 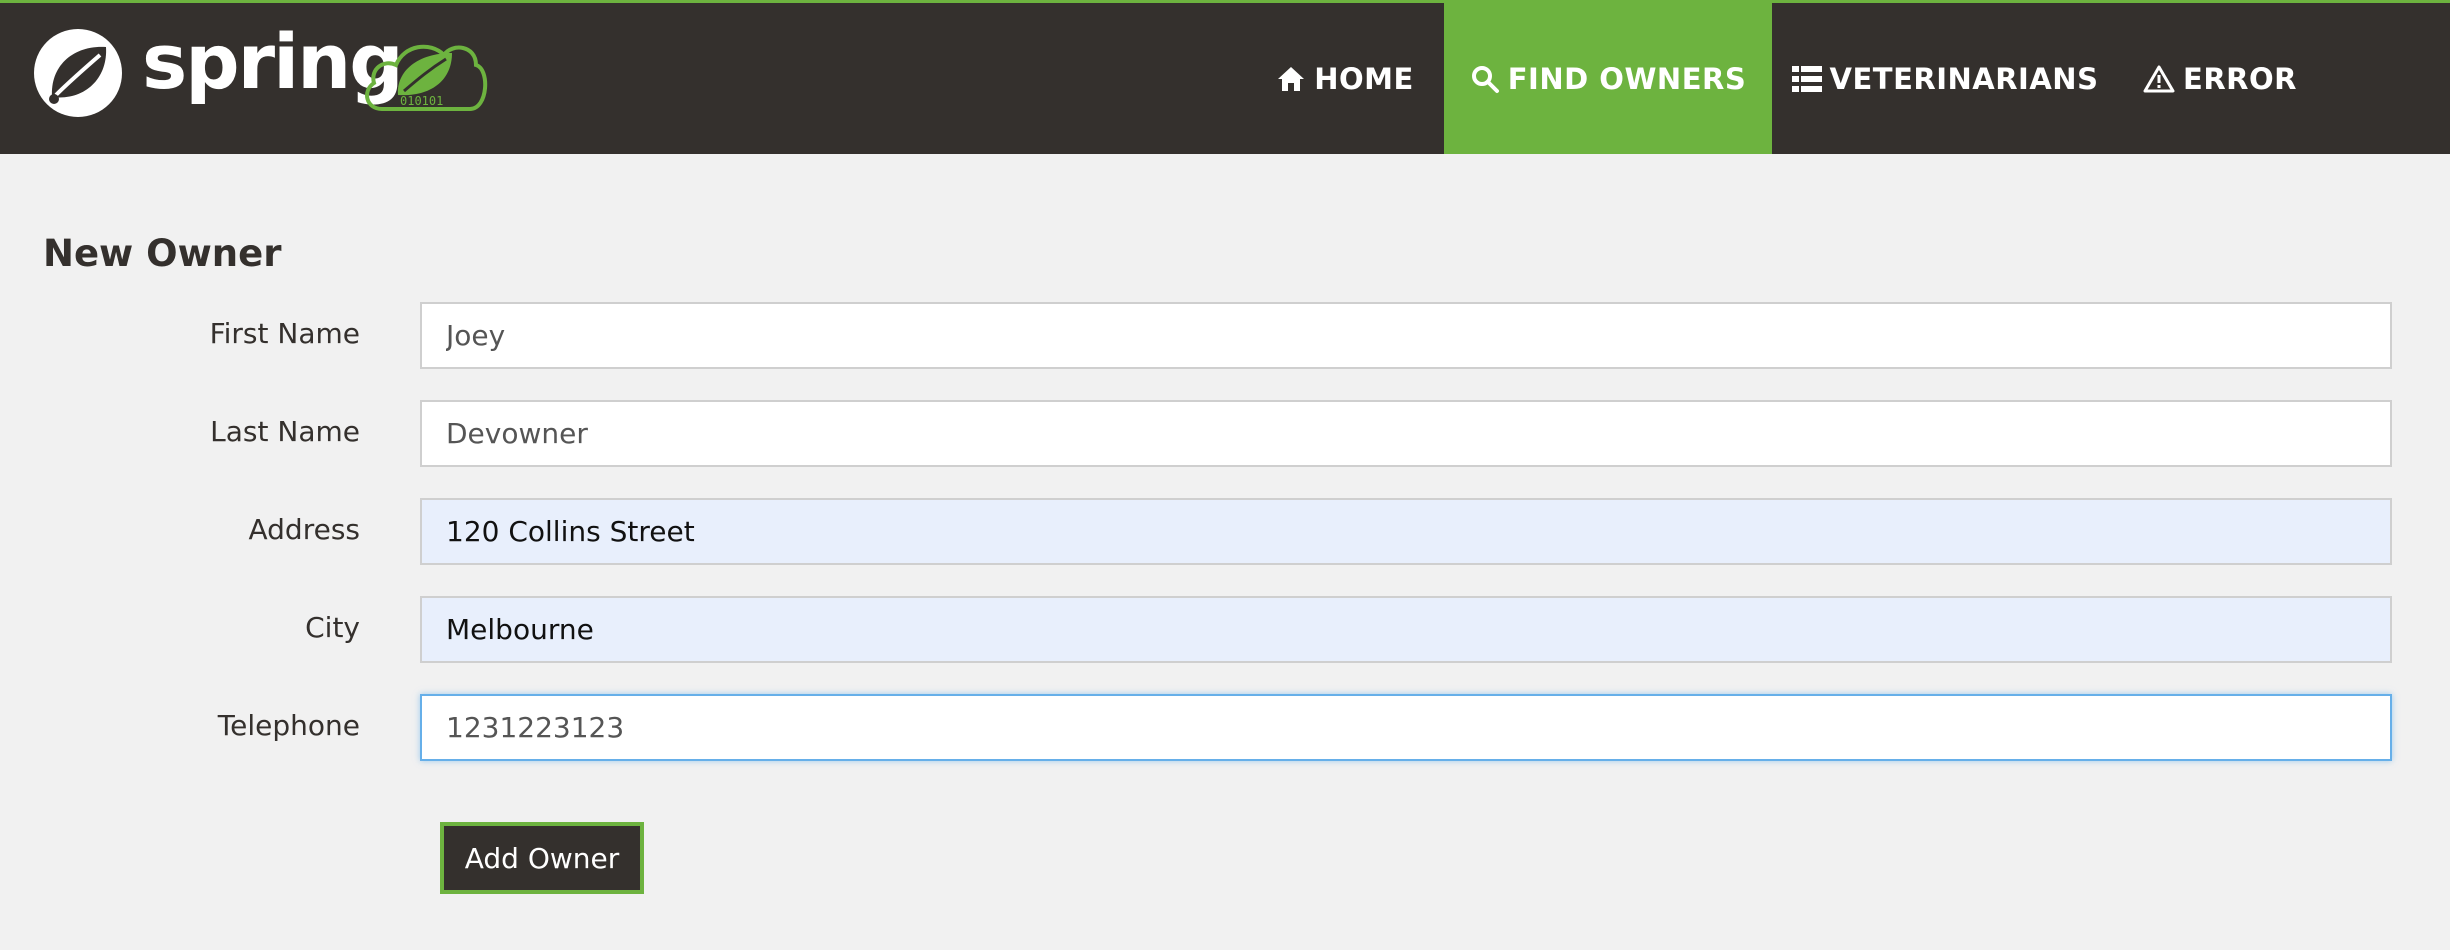 I want to click on nav-find-owners-label: FIND OWNERS, so click(x=1627, y=78).